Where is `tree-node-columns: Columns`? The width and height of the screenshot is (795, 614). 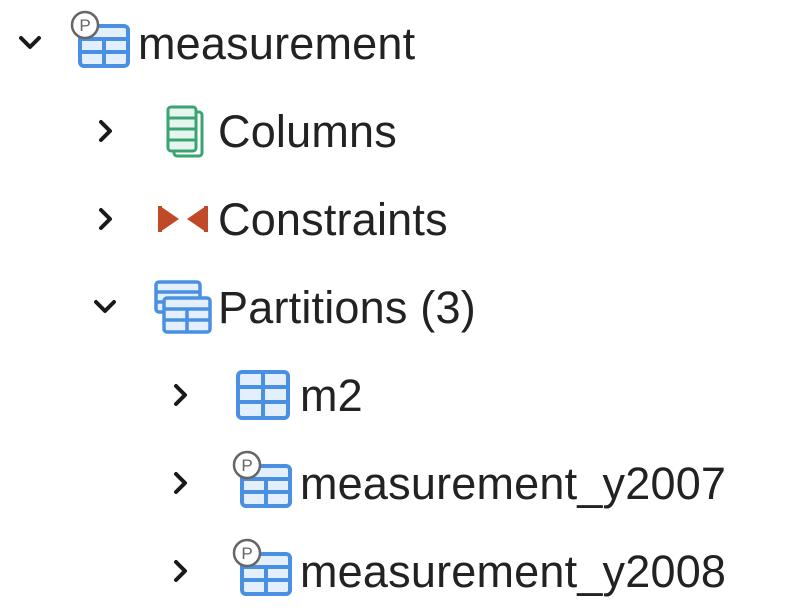
tree-node-columns: Columns is located at coordinates (241, 131).